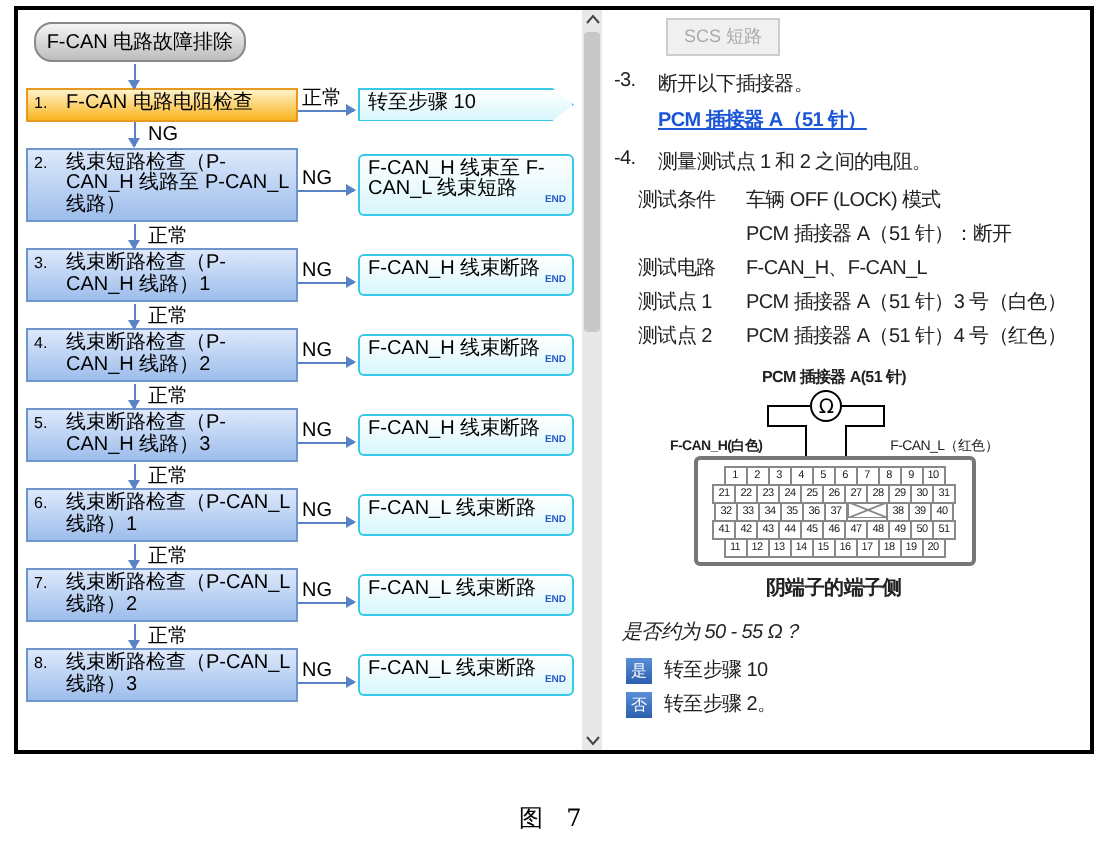 This screenshot has width=1108, height=844. I want to click on step-box: 5. 线束断路检查（P-CAN_H 线路）3, so click(162, 435).